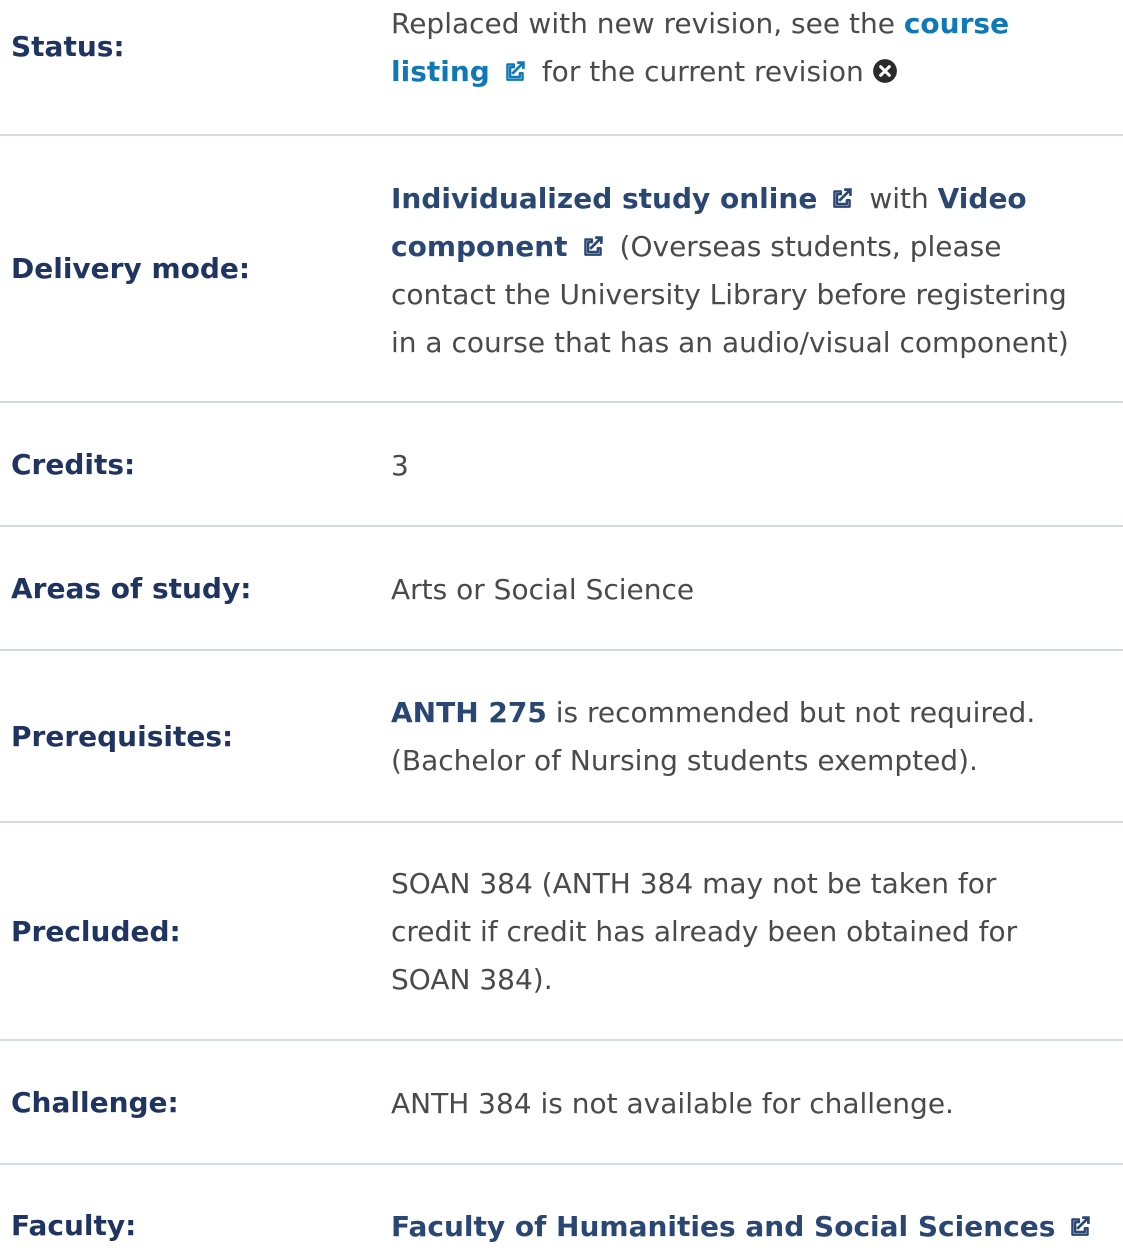 Image resolution: width=1123 pixels, height=1251 pixels. I want to click on status-text-after: for the current revision, so click(702, 71).